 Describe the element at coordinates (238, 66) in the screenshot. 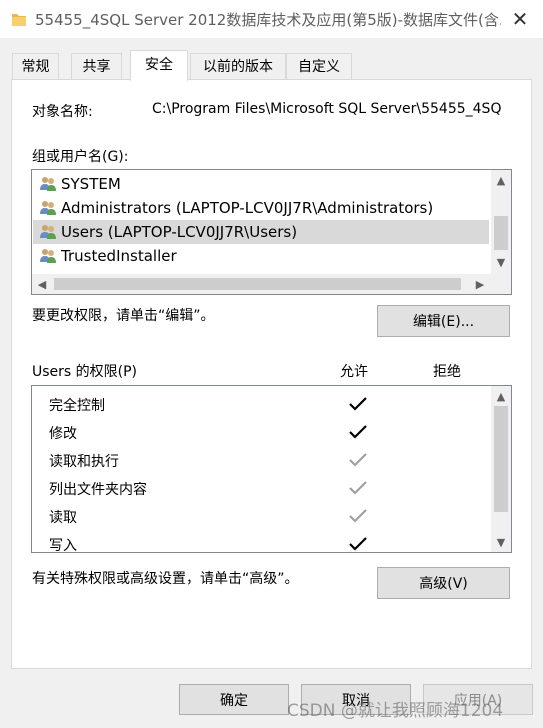

I see `tab-previous-versions: 以前的版本` at that location.